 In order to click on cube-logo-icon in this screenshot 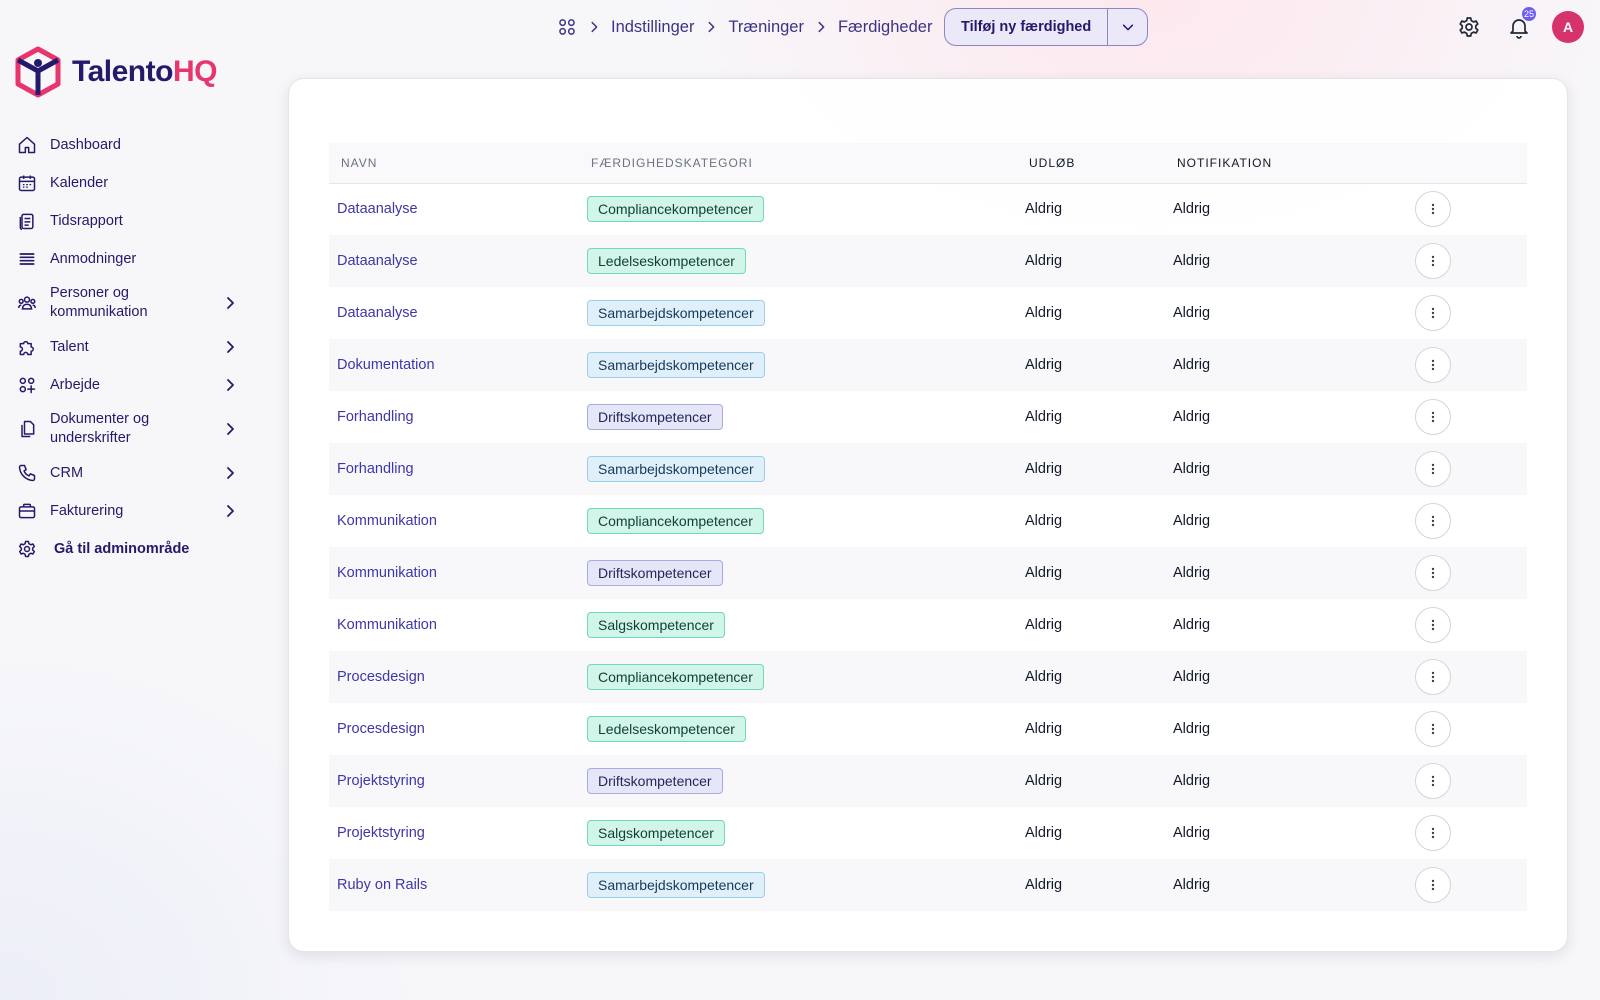, I will do `click(38, 72)`.